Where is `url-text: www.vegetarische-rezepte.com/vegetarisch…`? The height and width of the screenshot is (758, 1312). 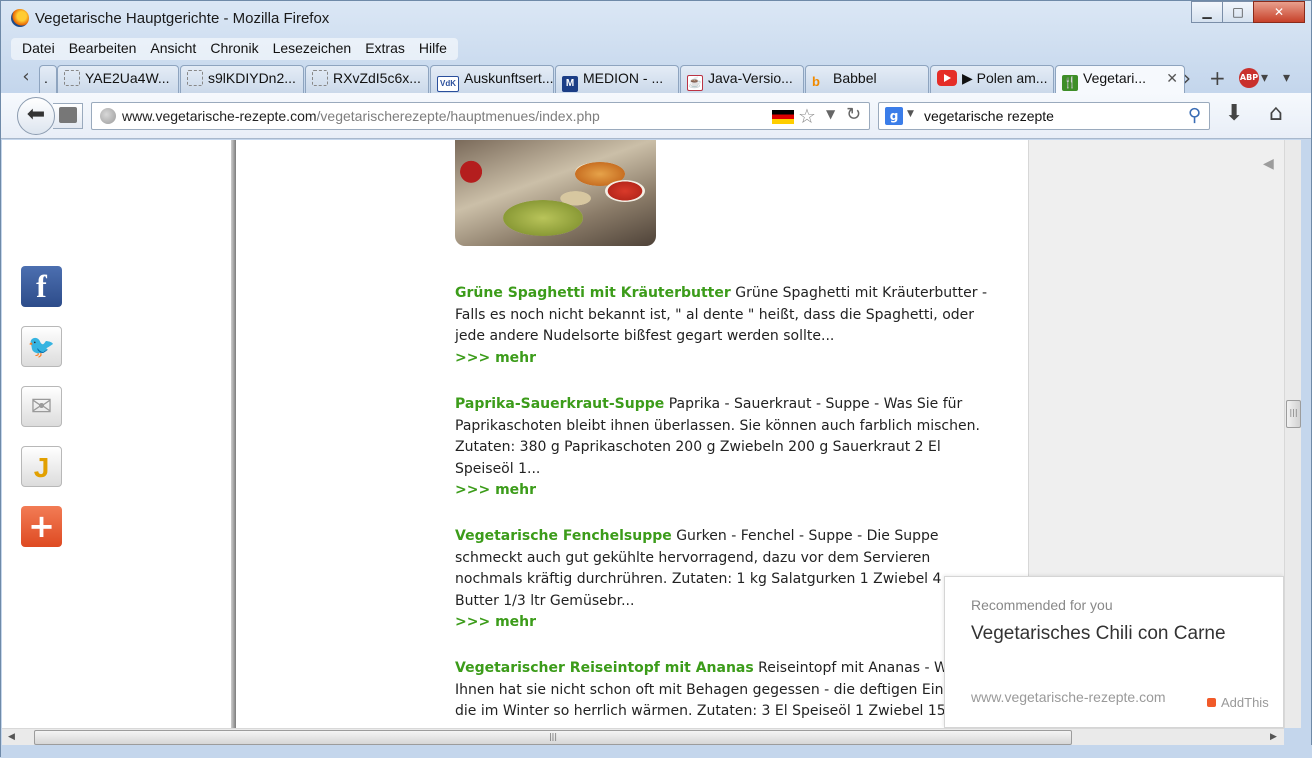 url-text: www.vegetarische-rezepte.com/vegetarisch… is located at coordinates (361, 116).